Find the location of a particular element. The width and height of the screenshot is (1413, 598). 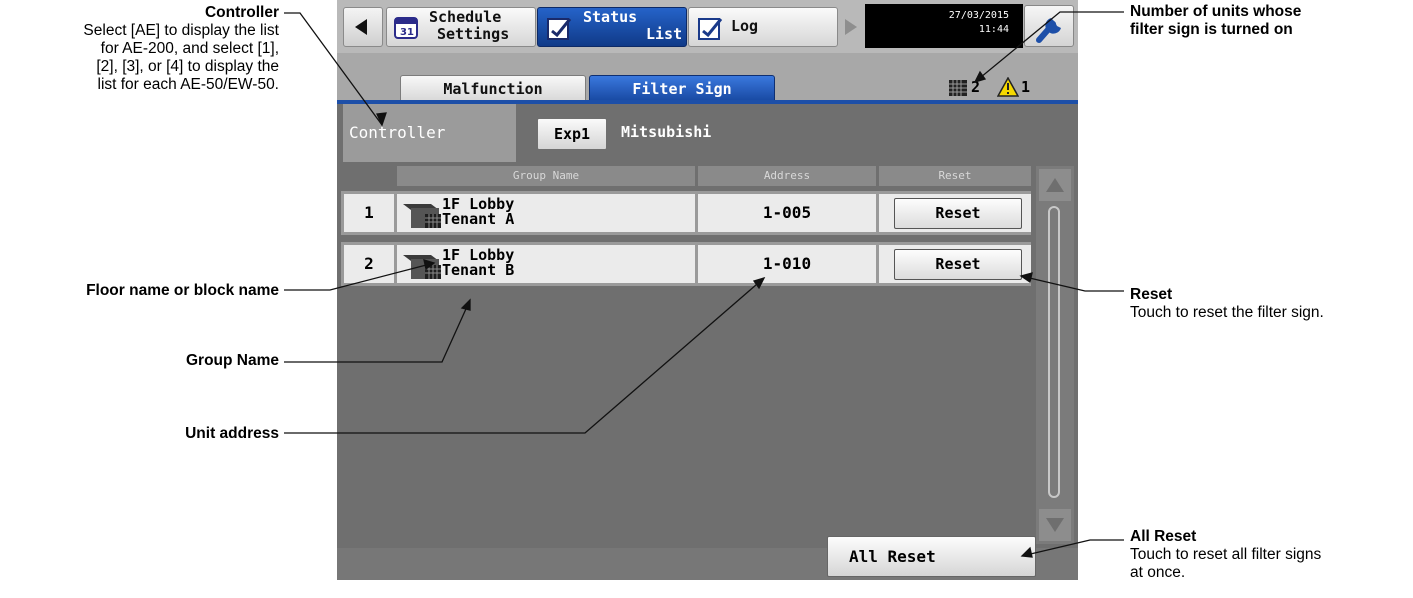

floor-name-annotation: Floor name or block name is located at coordinates (139, 291).